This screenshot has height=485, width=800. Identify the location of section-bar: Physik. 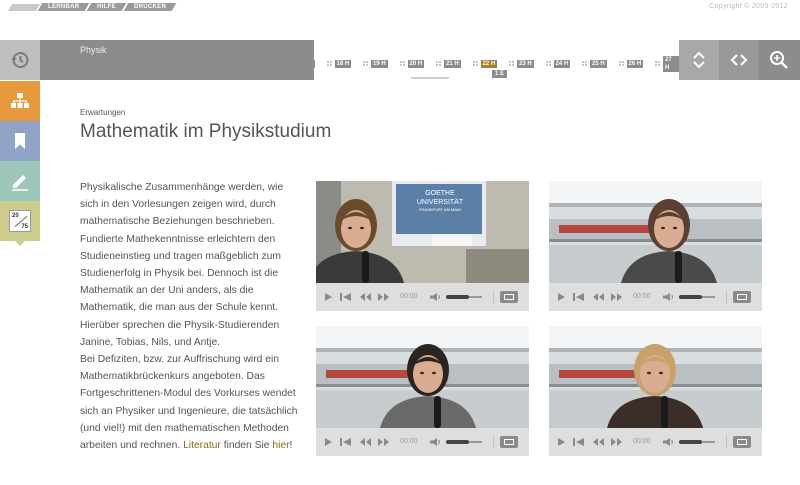
(177, 60).